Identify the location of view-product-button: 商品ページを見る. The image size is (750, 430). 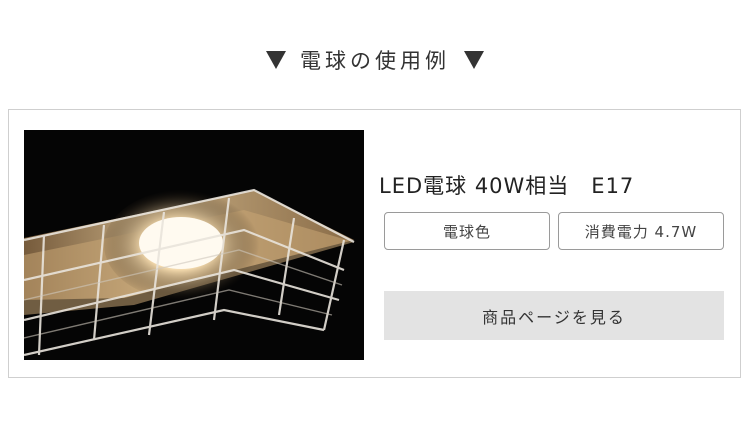
(554, 315).